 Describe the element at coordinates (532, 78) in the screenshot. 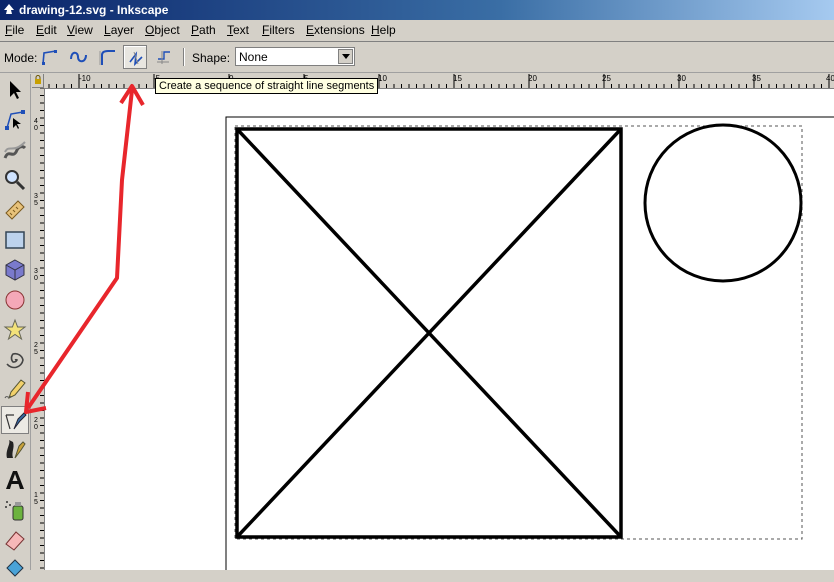

I see `ruler-label: 20` at that location.